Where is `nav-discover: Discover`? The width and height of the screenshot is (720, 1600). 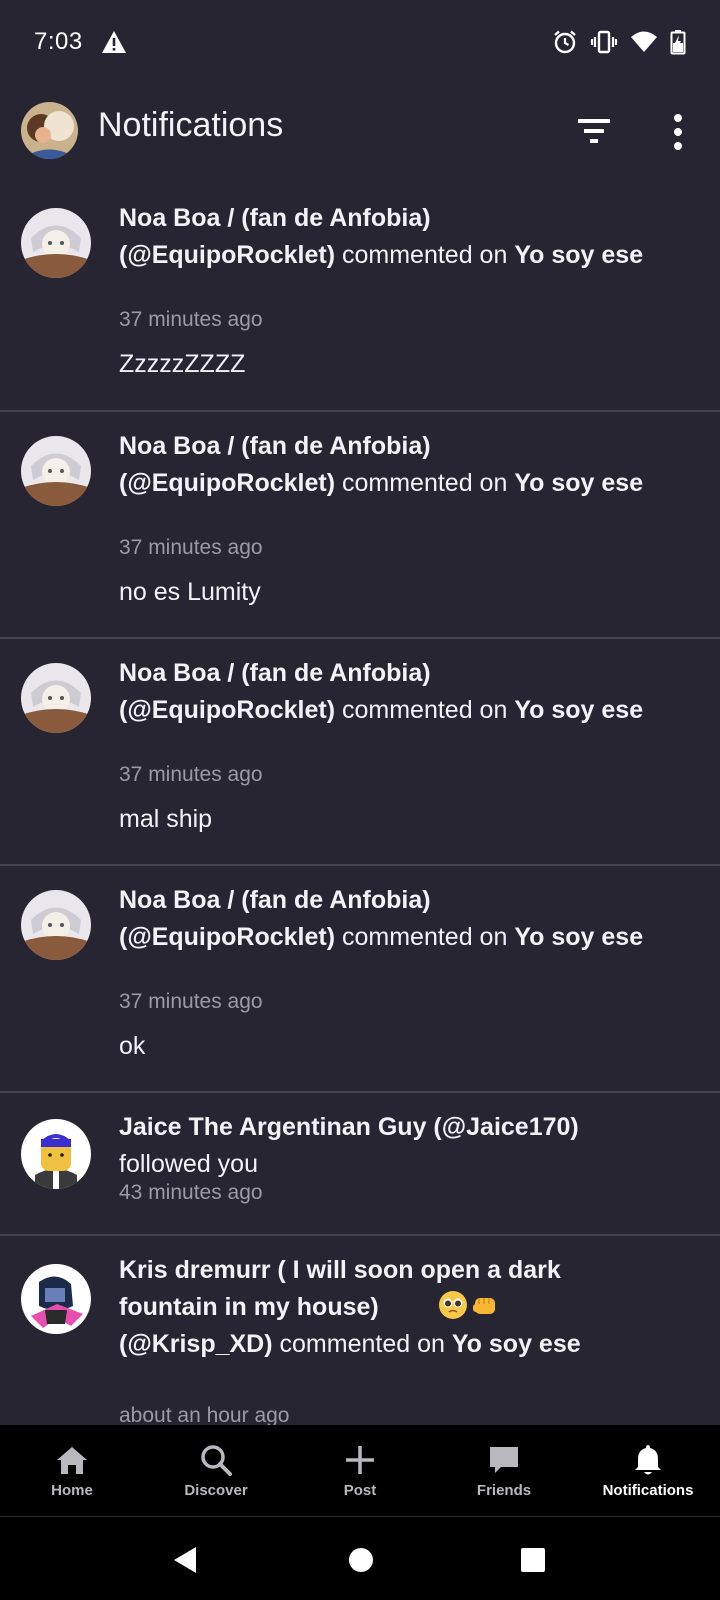 nav-discover: Discover is located at coordinates (216, 1470).